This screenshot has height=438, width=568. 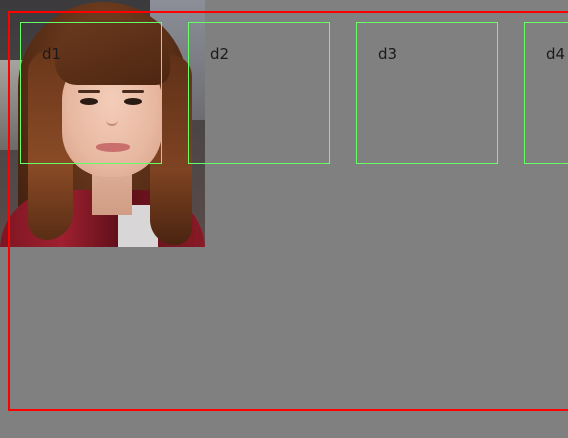 What do you see at coordinates (556, 54) in the screenshot?
I see `box-d4-label: d4` at bounding box center [556, 54].